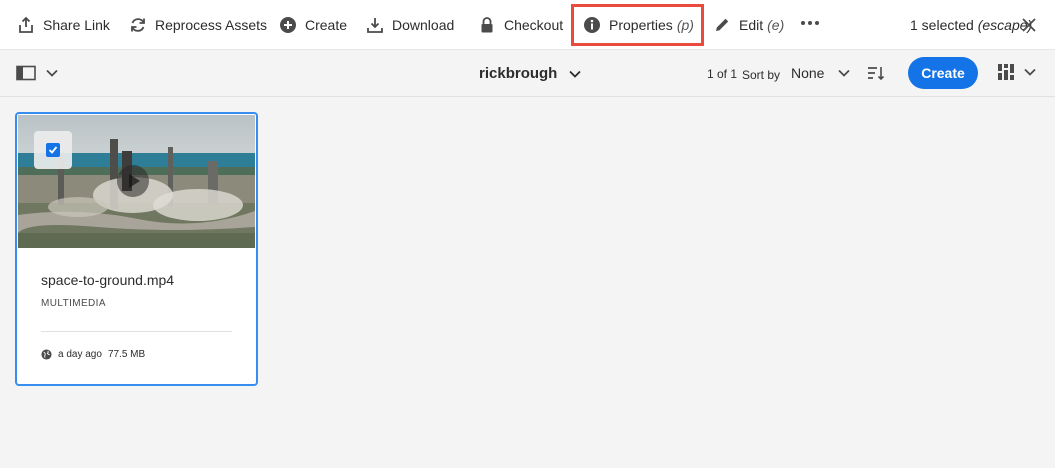 Image resolution: width=1055 pixels, height=468 pixels. What do you see at coordinates (722, 24) in the screenshot?
I see `pencil-icon` at bounding box center [722, 24].